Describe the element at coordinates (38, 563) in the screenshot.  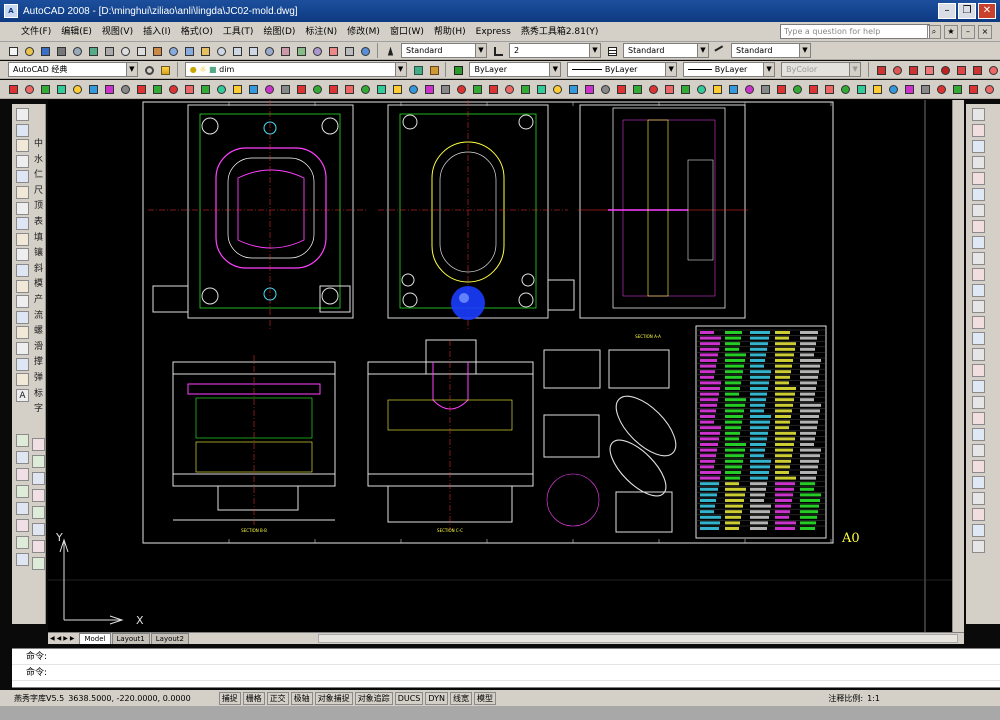
I see `explode-icon` at that location.